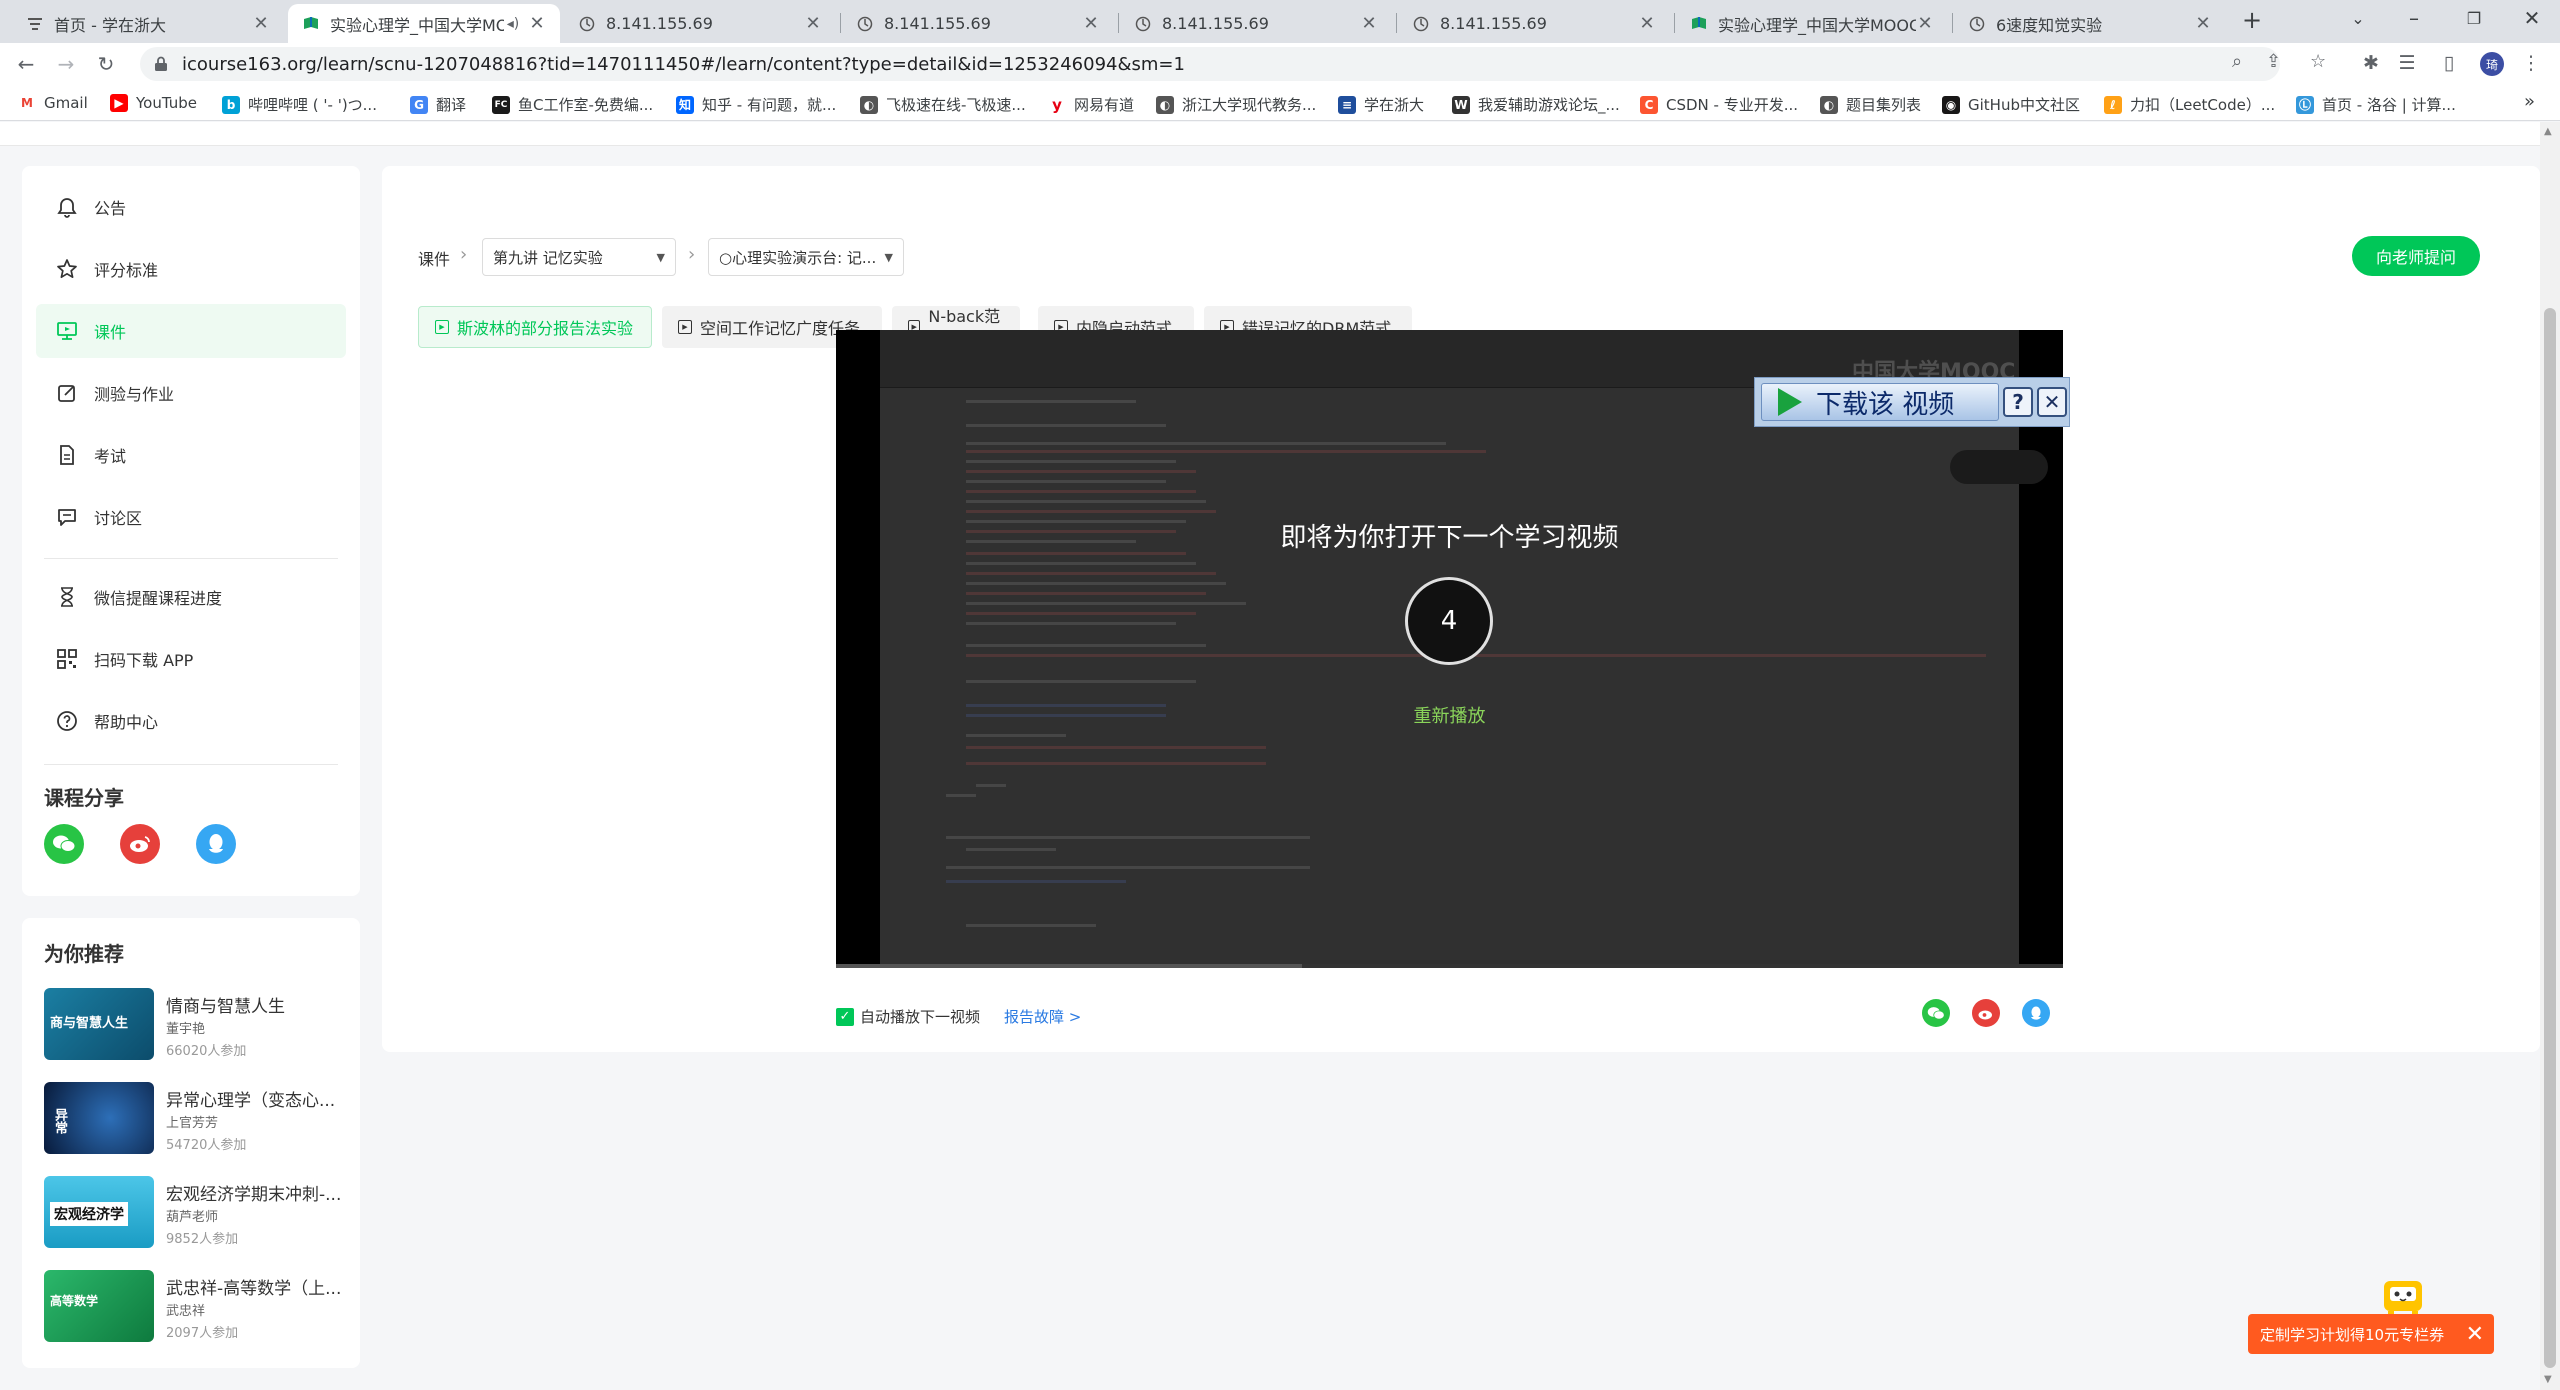  Describe the element at coordinates (2018, 402) in the screenshot. I see `download-help-button: ?` at that location.